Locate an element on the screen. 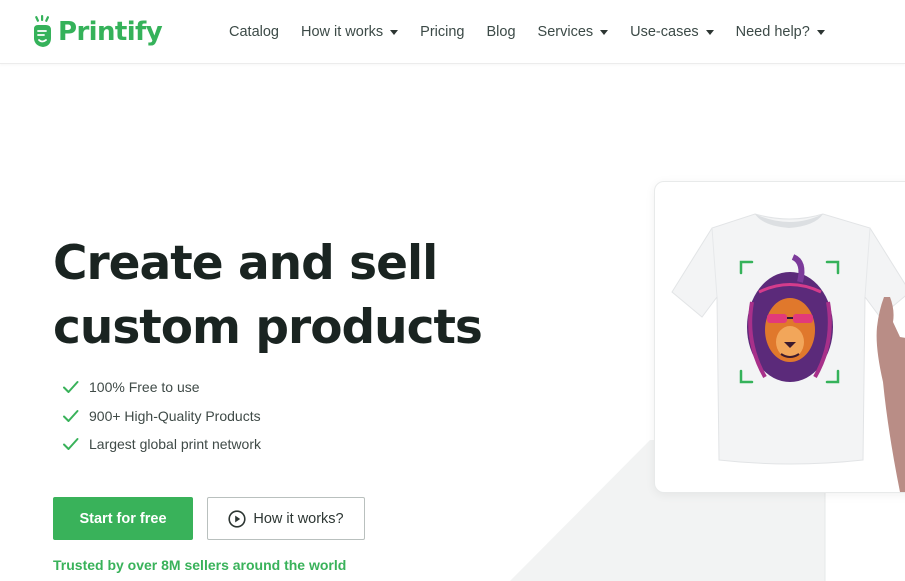  start-for-free-button: Start for free is located at coordinates (123, 518).